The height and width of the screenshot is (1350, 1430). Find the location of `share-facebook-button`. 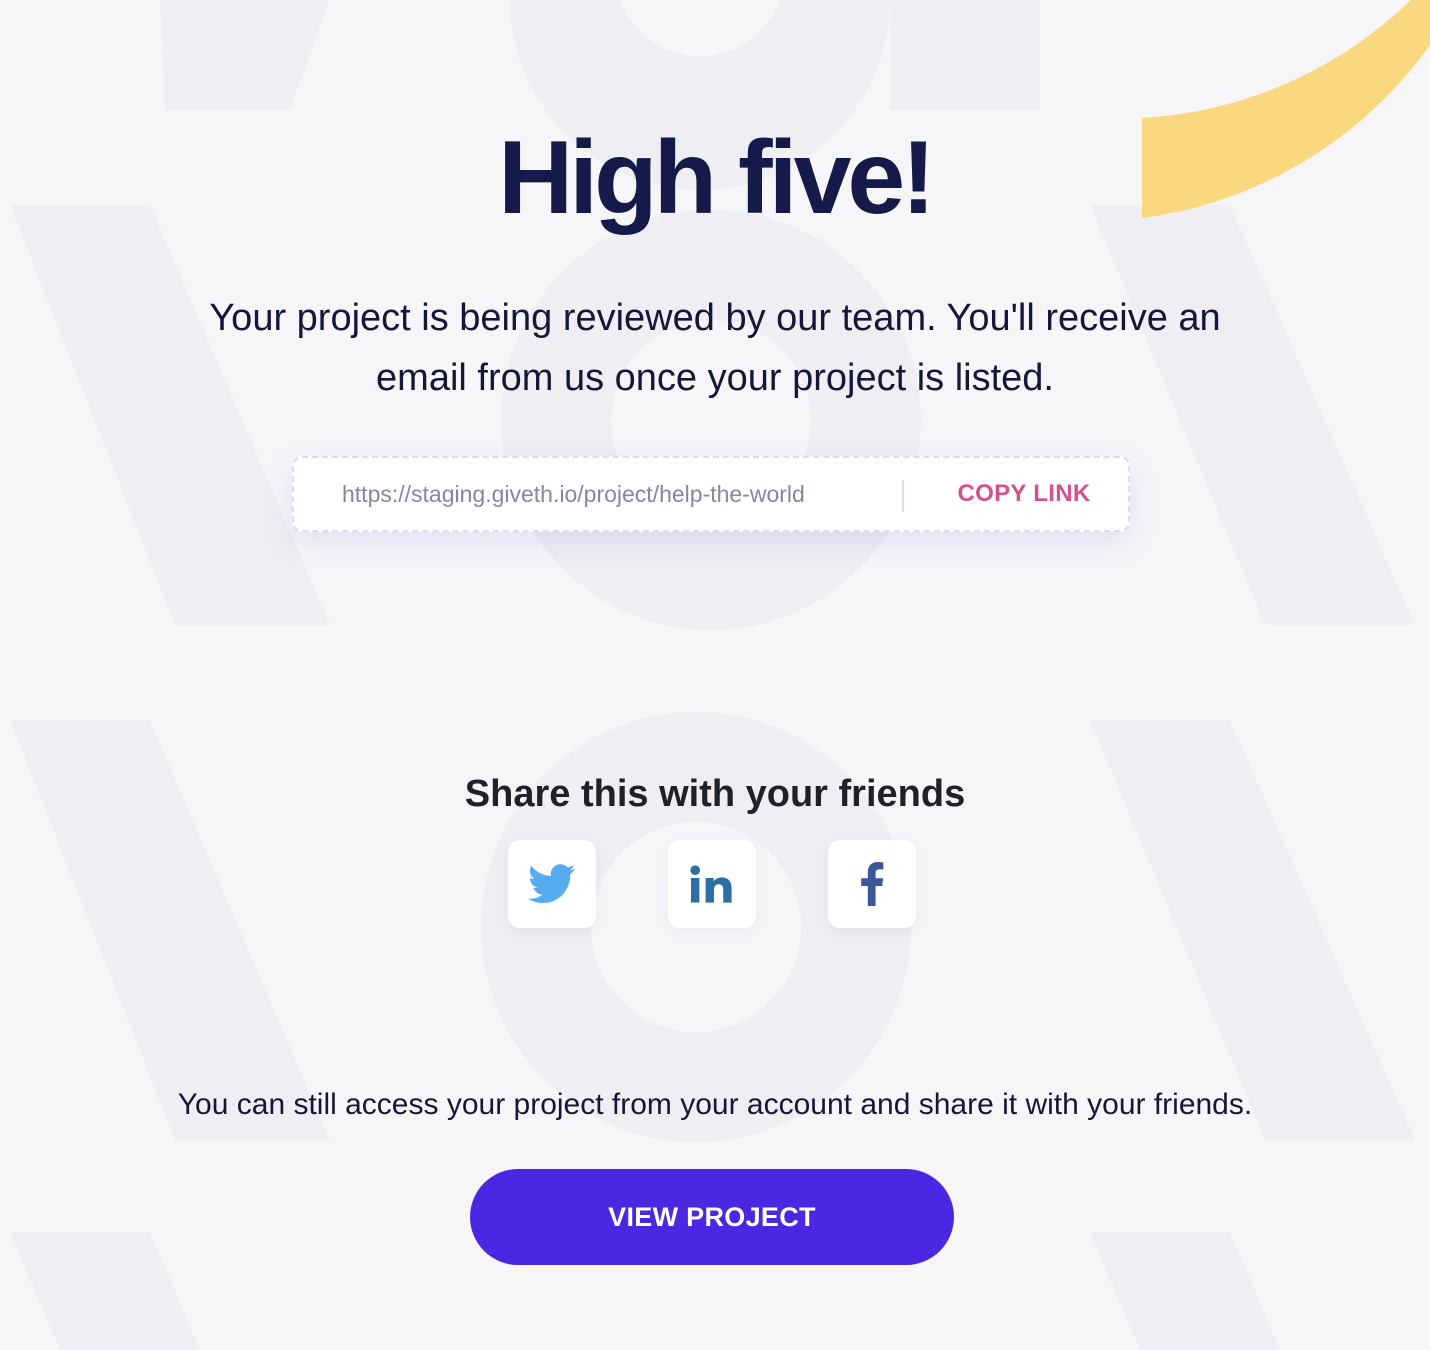

share-facebook-button is located at coordinates (872, 884).